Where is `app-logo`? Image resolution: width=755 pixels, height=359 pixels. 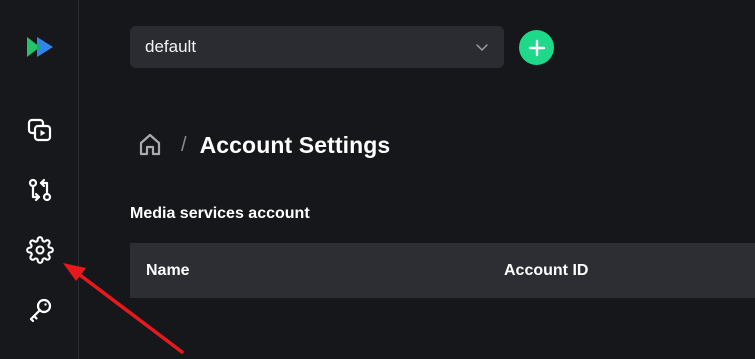
app-logo is located at coordinates (40, 47).